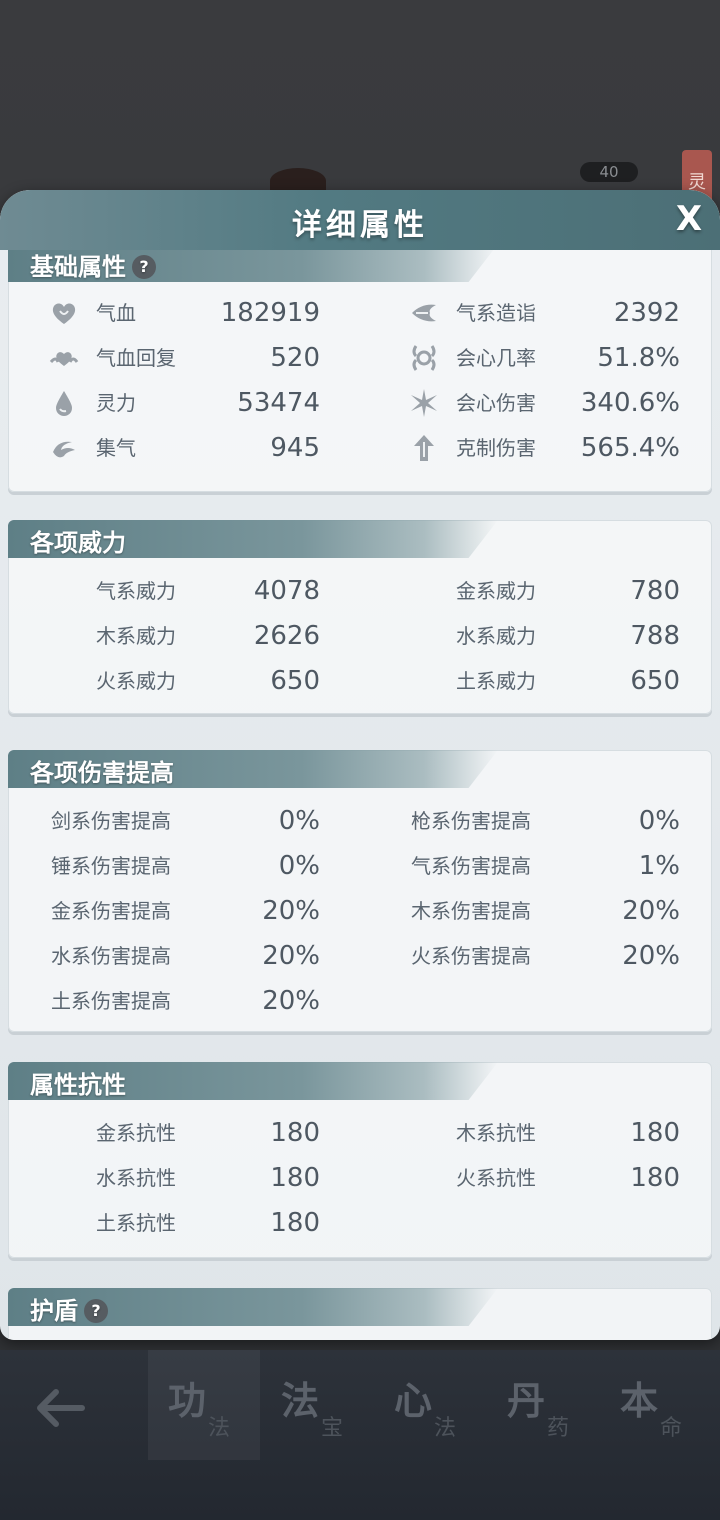 The image size is (720, 1520). I want to click on arrow-up-icon, so click(424, 448).